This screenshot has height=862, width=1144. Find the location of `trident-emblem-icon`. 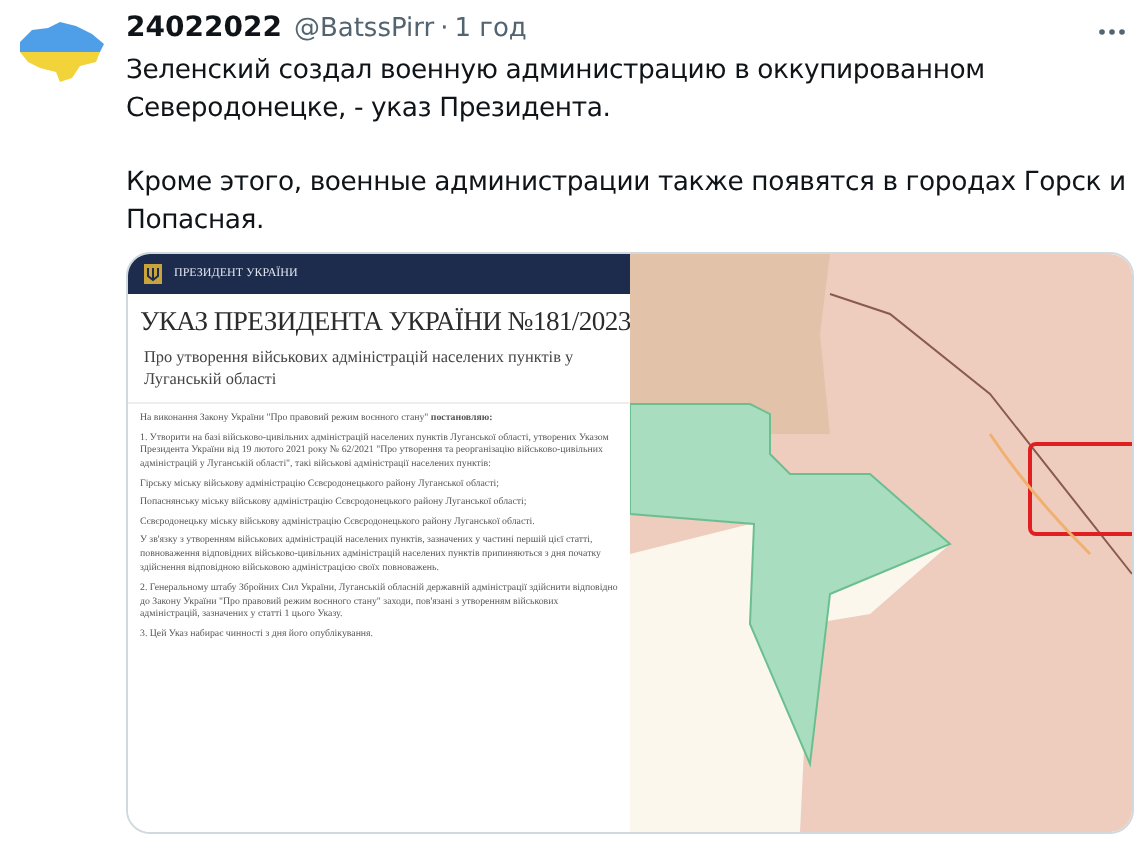

trident-emblem-icon is located at coordinates (153, 274).